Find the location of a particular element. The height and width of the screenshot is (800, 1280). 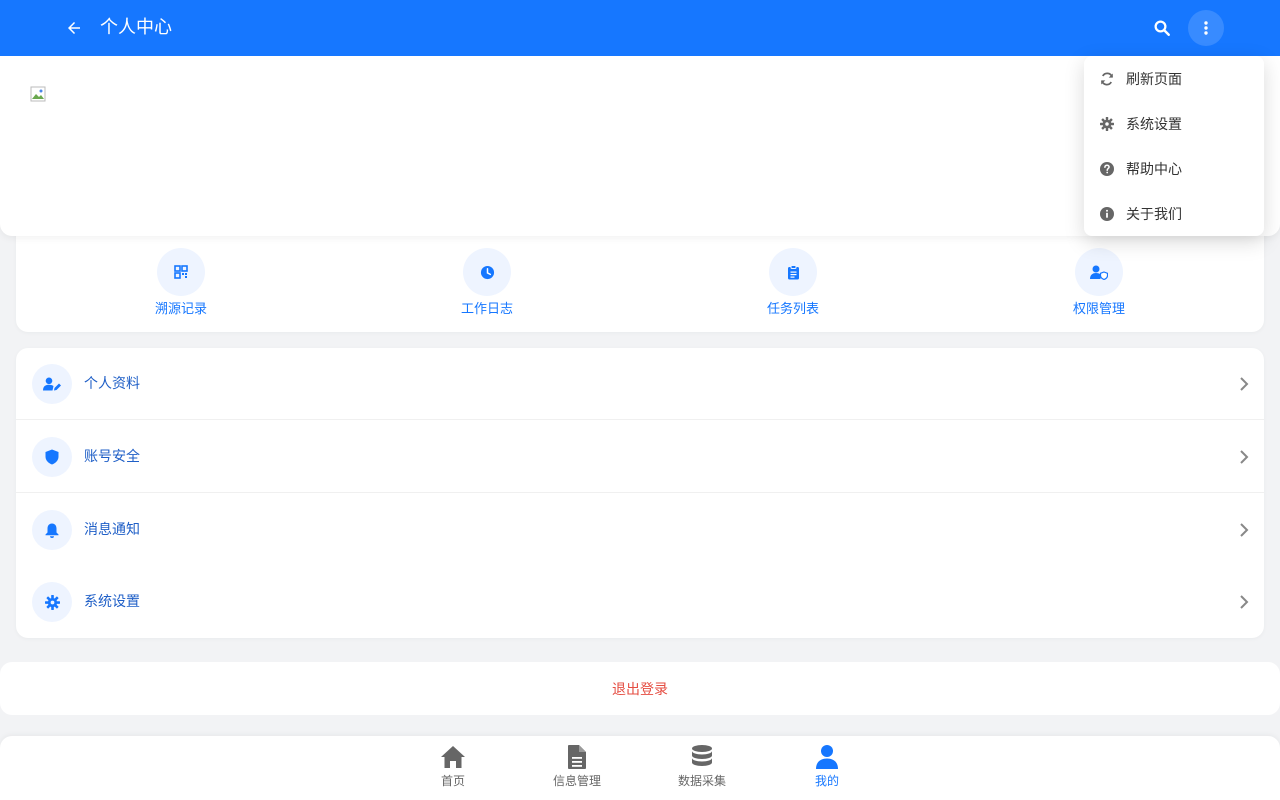

more-options-dropdown: 刷新页面 系统设置 帮助中心 关于我们 is located at coordinates (1174, 146).